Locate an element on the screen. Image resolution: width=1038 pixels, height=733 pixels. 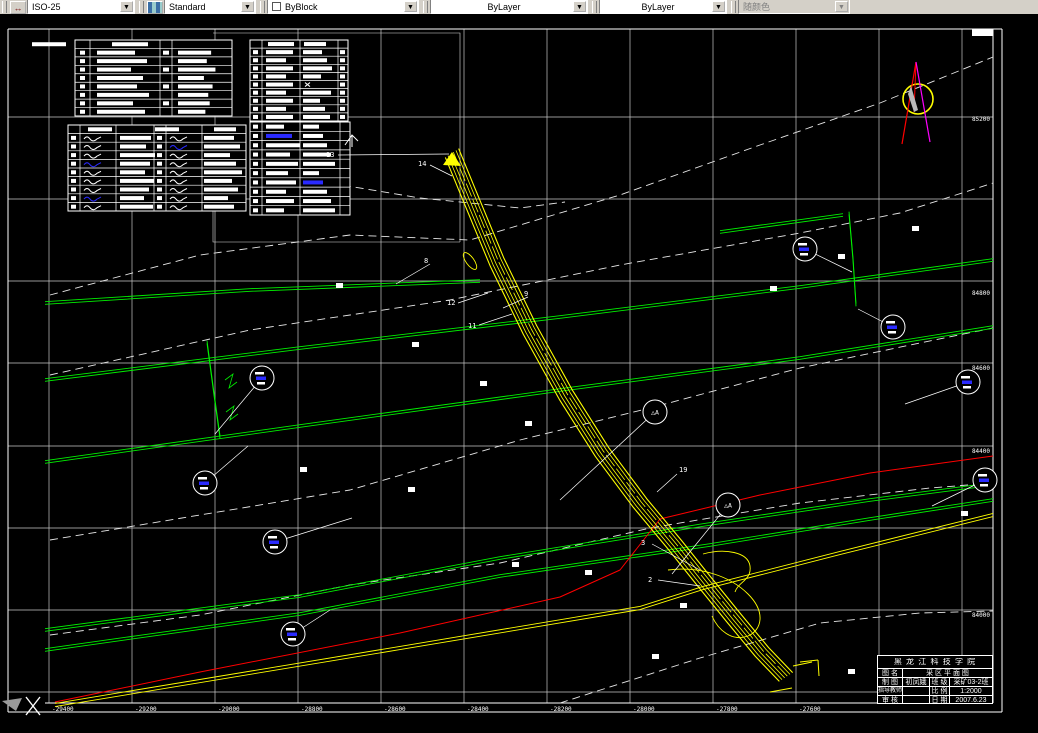
svg-text: 2 is located at coordinates (650, 580).